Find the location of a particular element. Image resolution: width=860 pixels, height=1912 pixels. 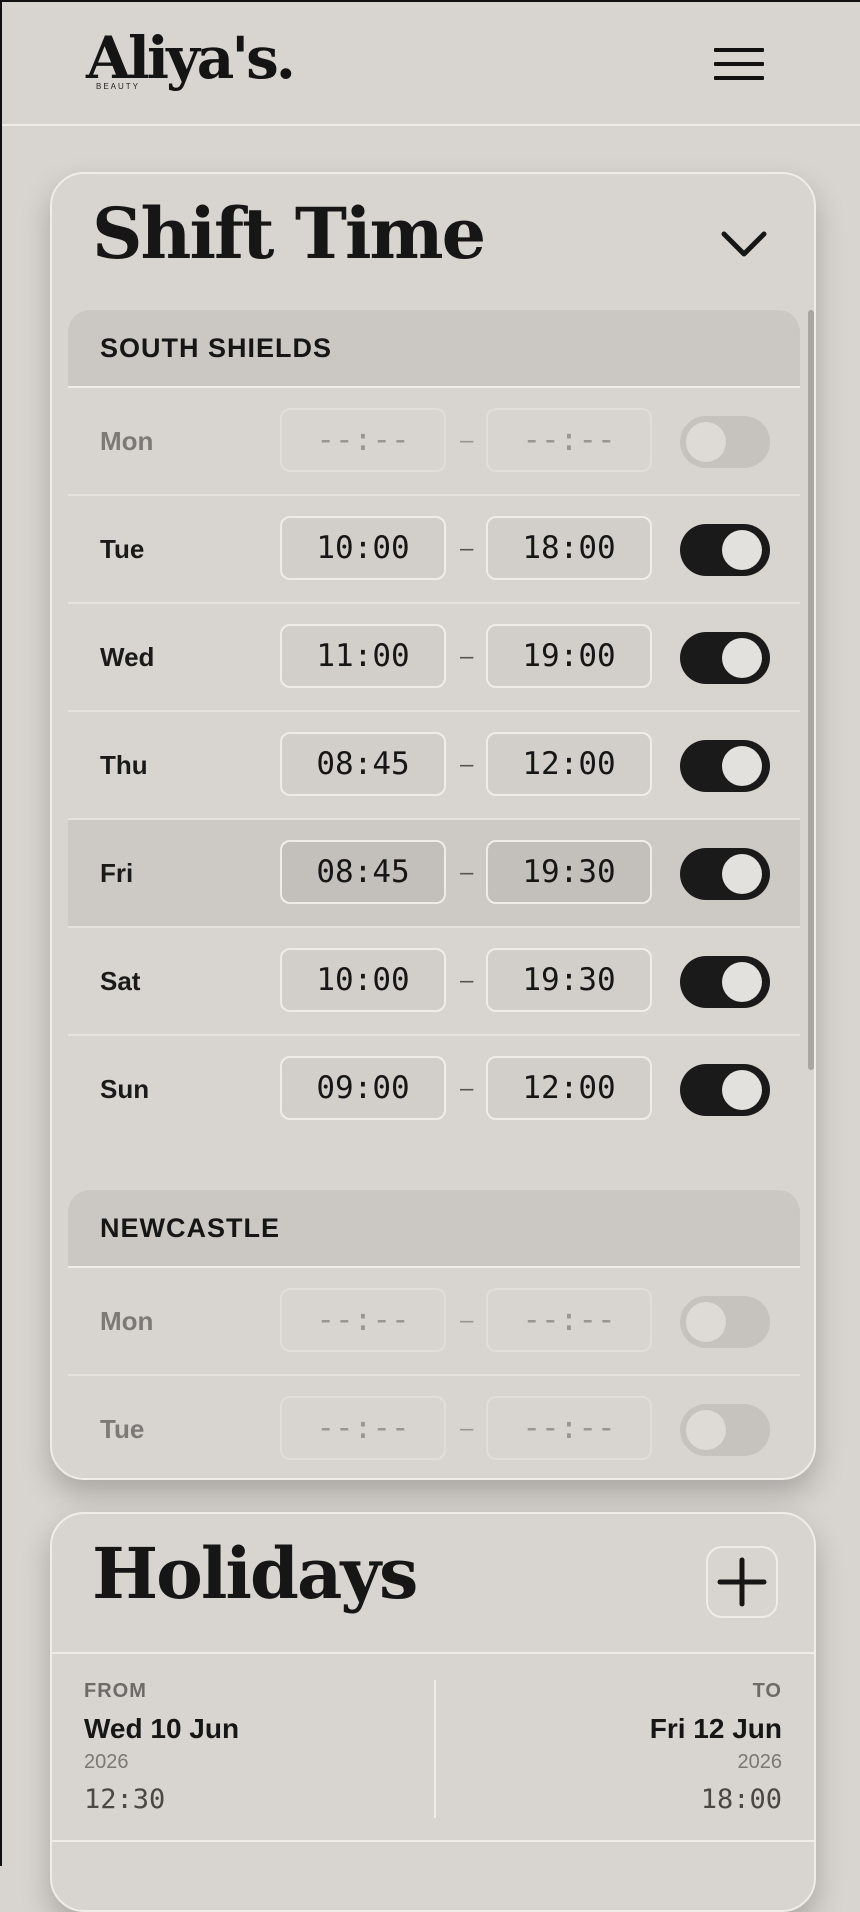

from-date: Wed 10 Jun is located at coordinates (162, 1728).